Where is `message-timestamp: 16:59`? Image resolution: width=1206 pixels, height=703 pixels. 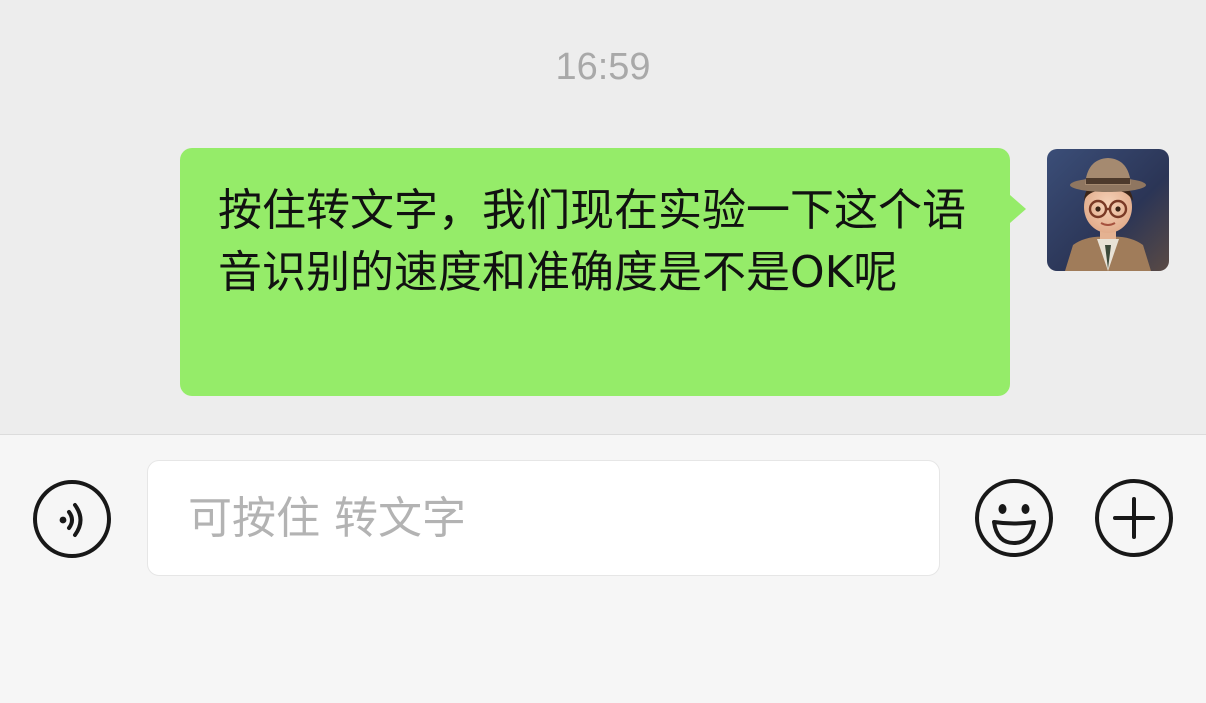
message-timestamp: 16:59 is located at coordinates (603, 67).